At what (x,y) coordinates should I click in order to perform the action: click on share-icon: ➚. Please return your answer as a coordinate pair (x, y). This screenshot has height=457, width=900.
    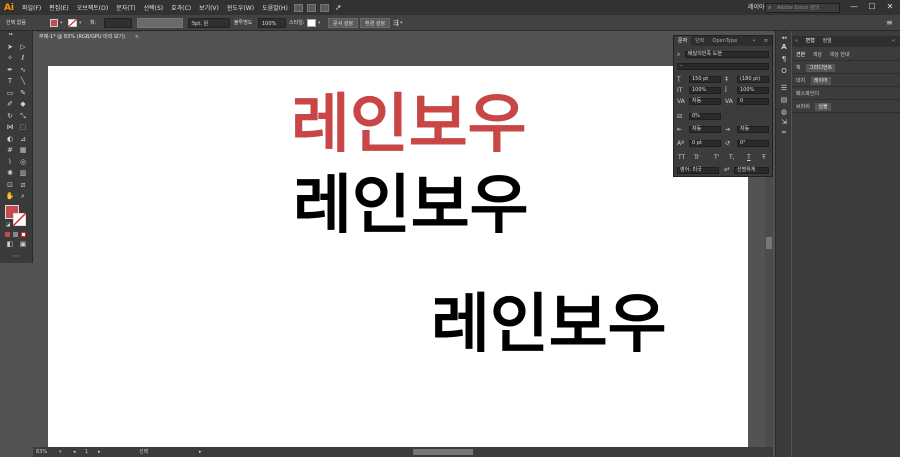
    Looking at the image, I should click on (338, 7).